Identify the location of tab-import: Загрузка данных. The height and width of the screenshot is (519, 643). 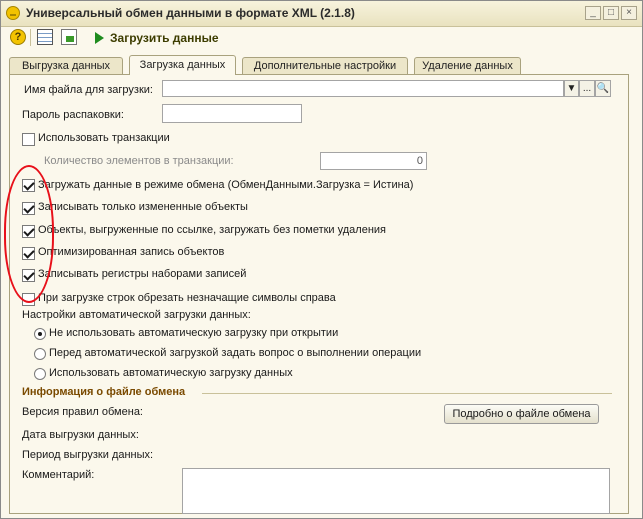
(182, 65).